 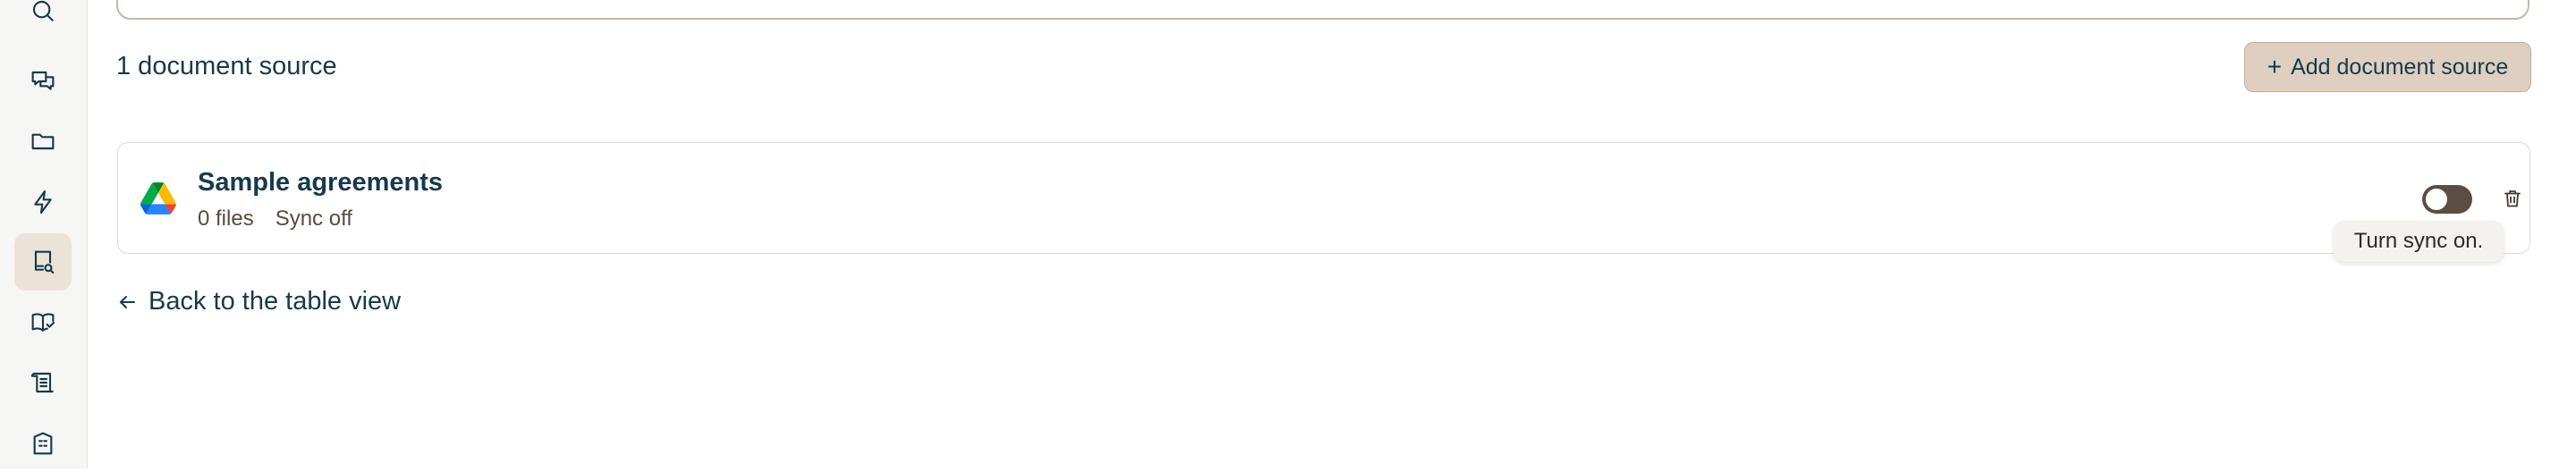 I want to click on building-icon, so click(x=43, y=443).